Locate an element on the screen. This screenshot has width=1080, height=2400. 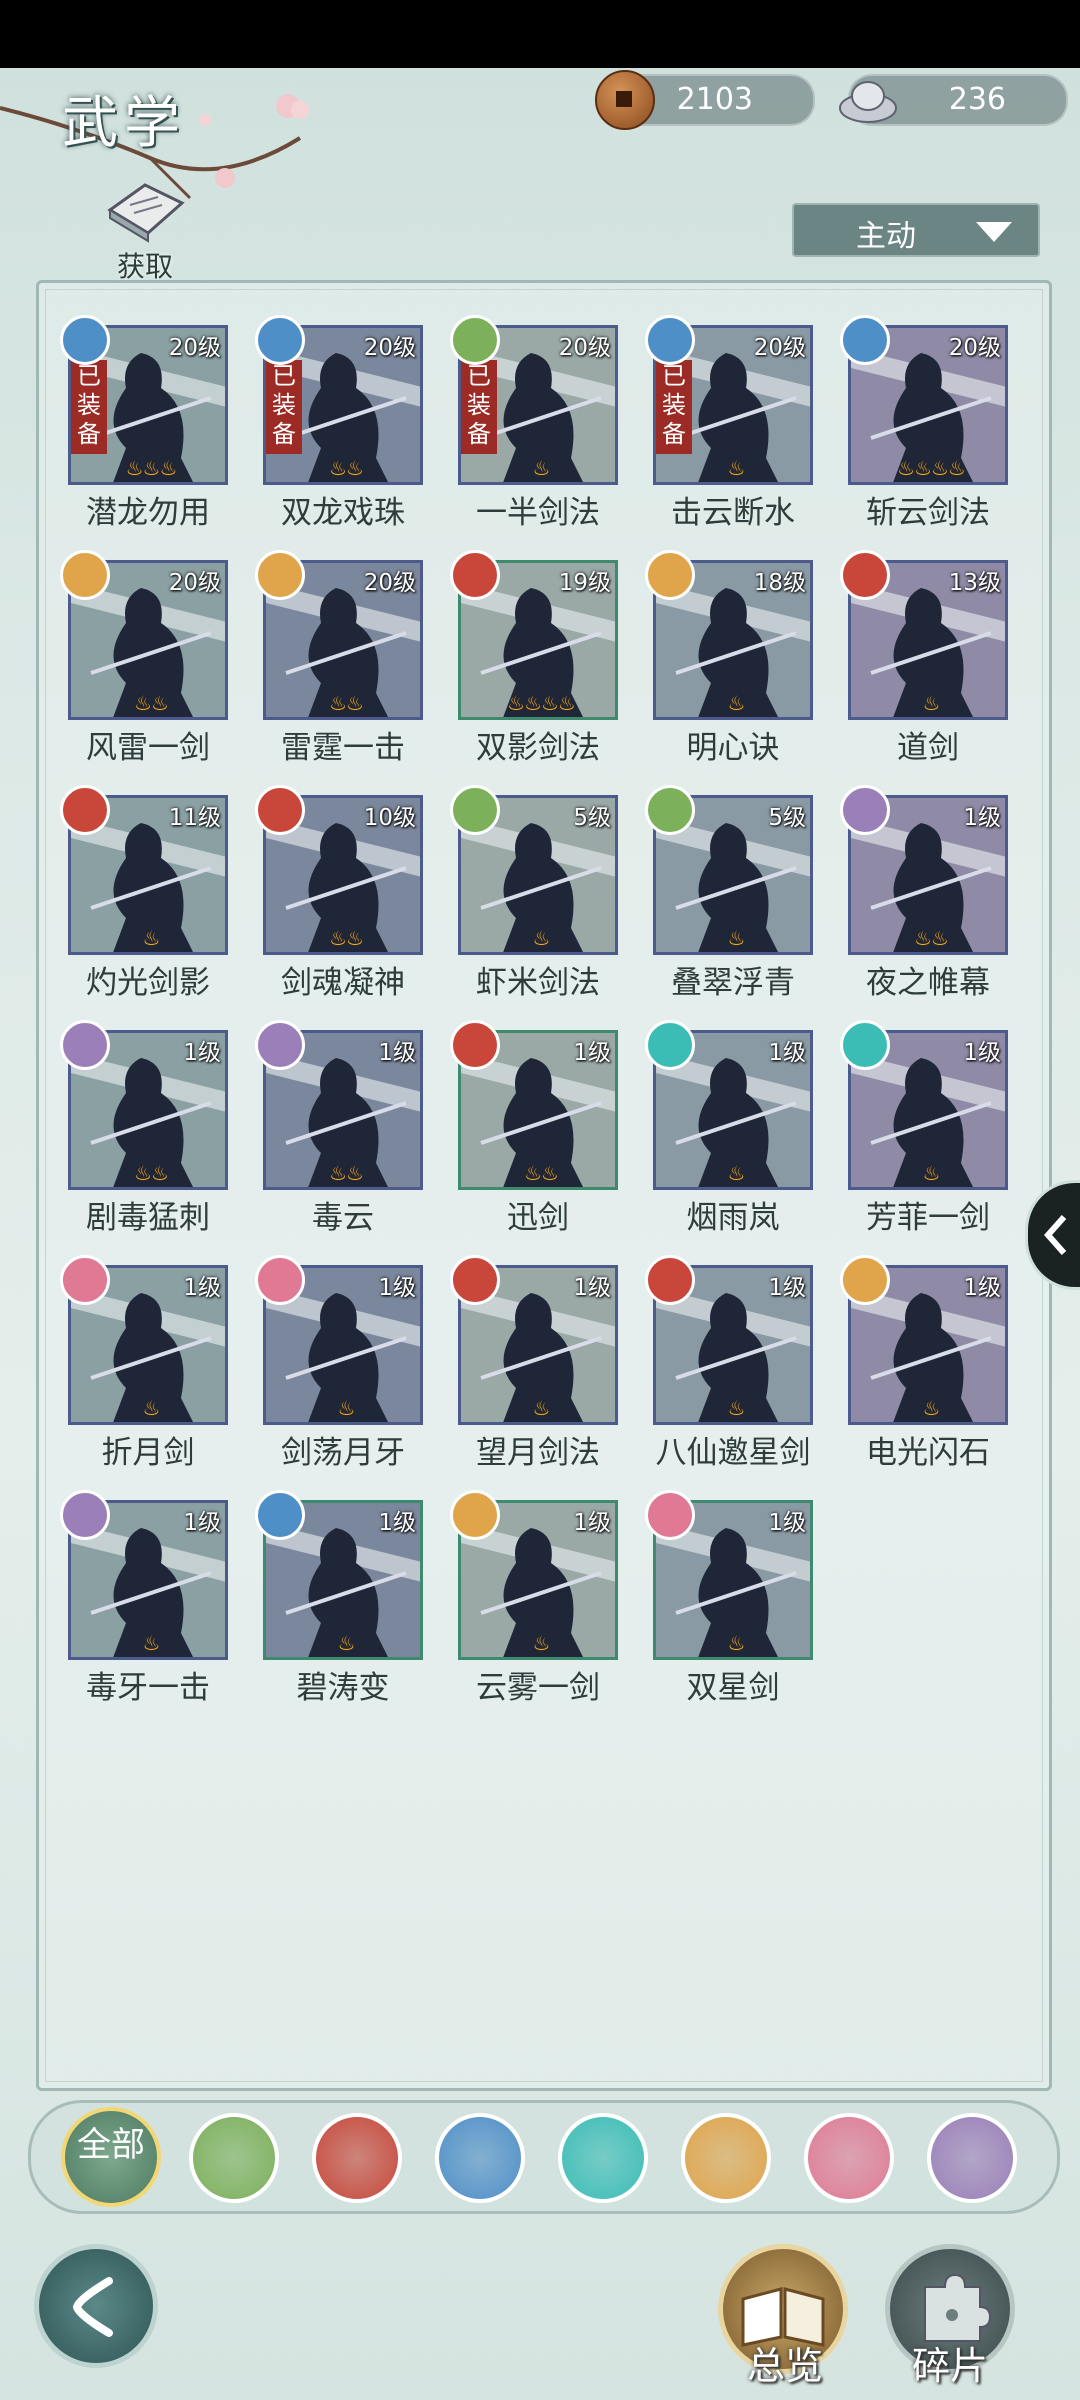
skill-name: 叠翠浮青 is located at coordinates (733, 983).